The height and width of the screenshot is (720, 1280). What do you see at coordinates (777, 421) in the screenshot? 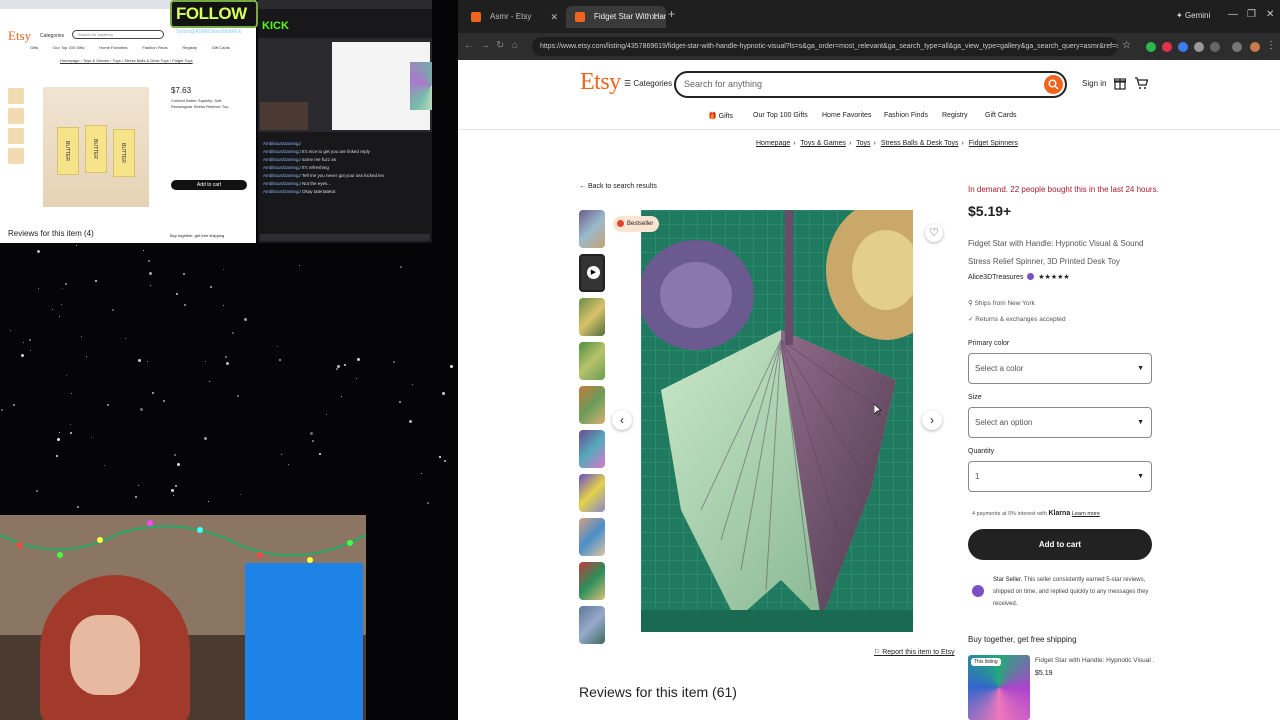
I see `main-product-image` at bounding box center [777, 421].